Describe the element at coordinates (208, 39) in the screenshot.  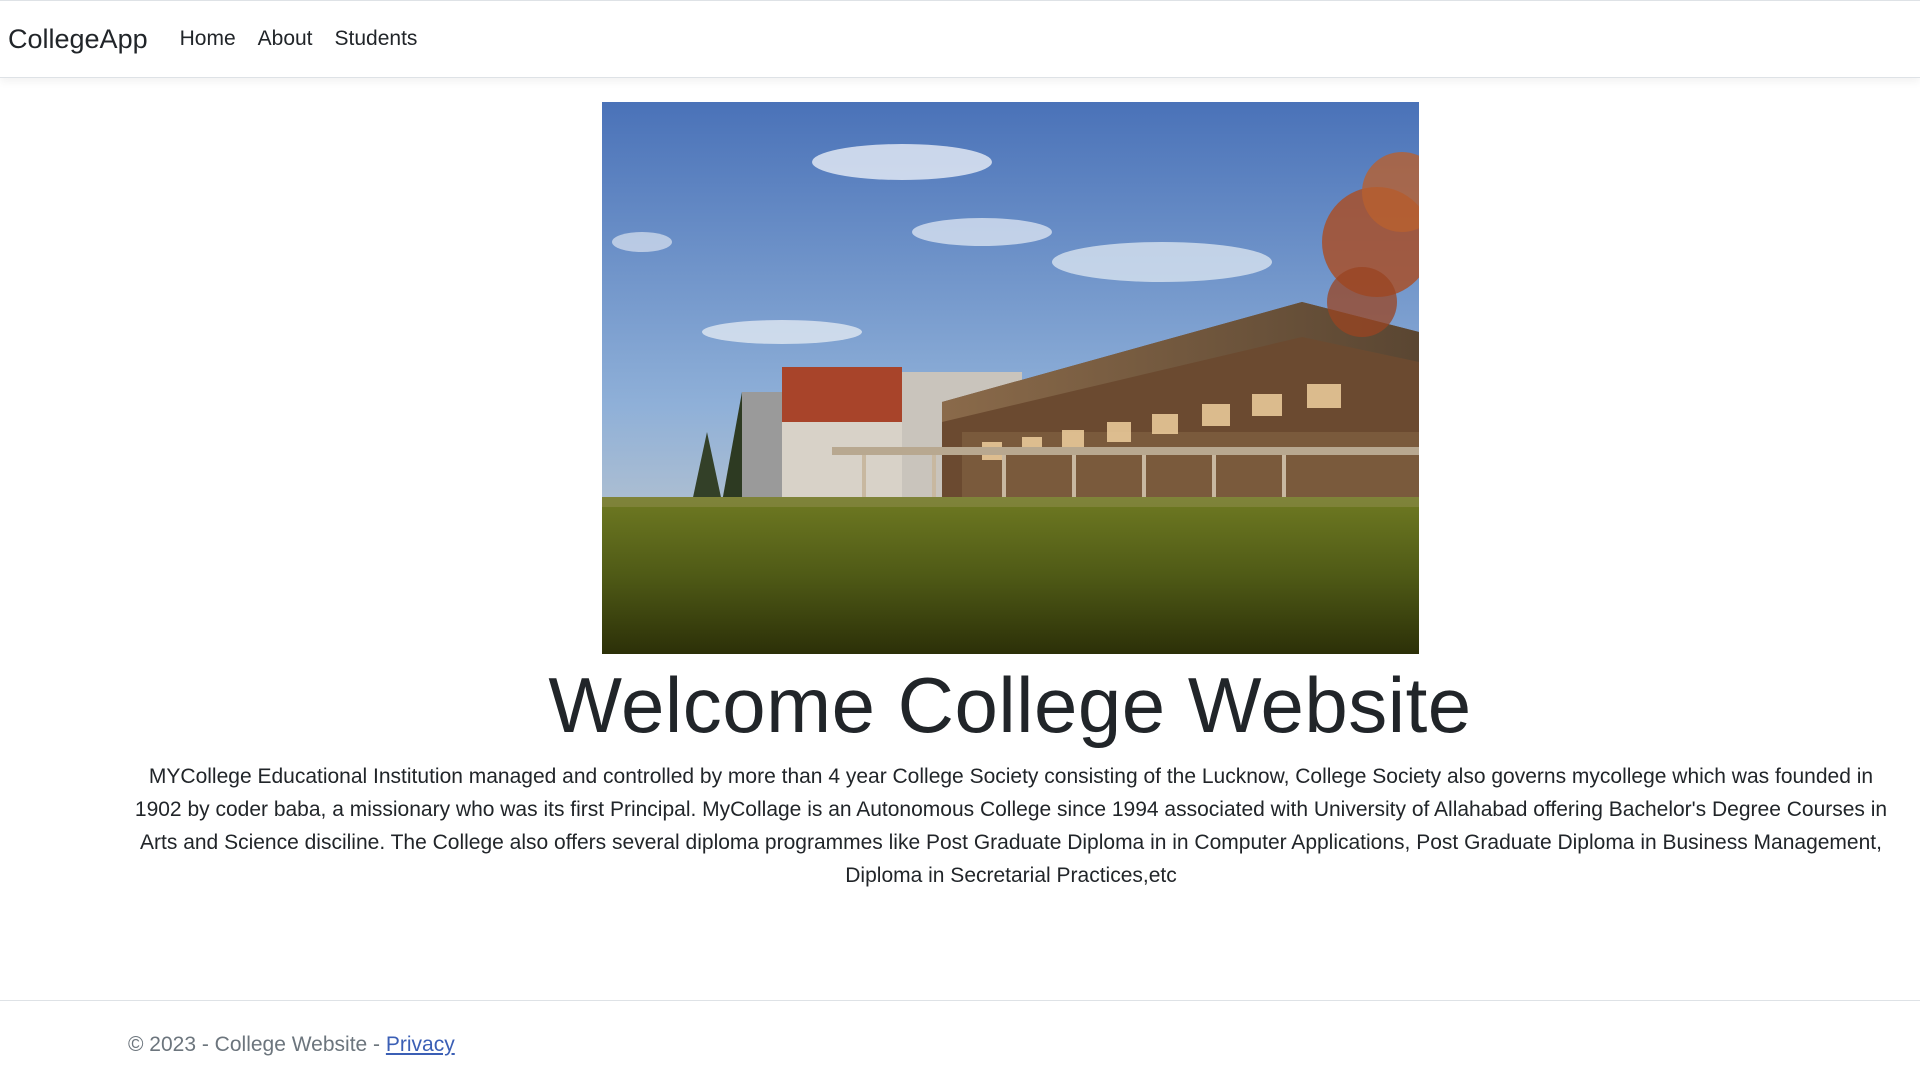
I see `nav-link-home: Home` at that location.